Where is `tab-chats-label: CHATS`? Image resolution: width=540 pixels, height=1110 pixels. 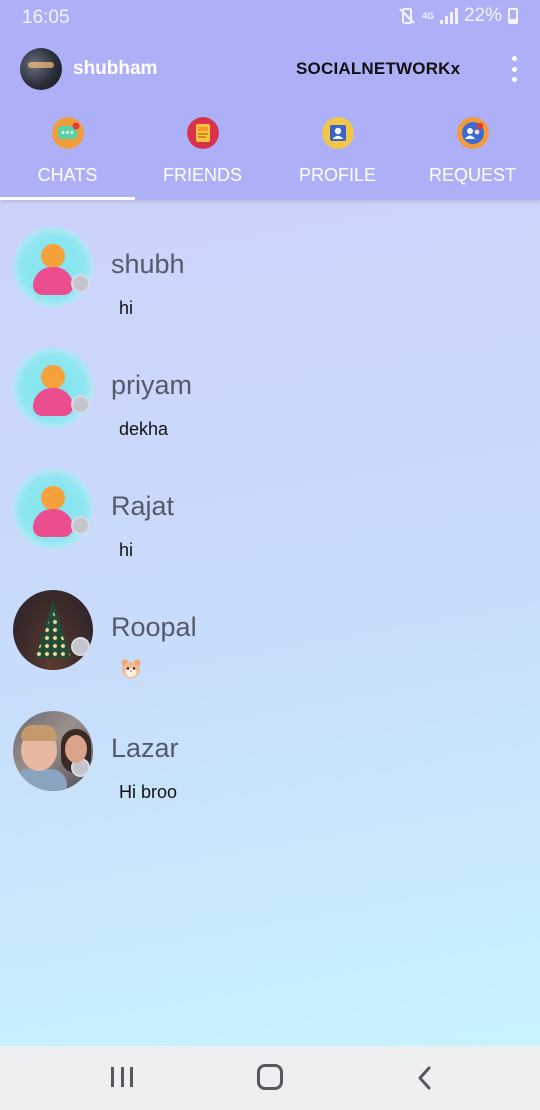 tab-chats-label: CHATS is located at coordinates (67, 175).